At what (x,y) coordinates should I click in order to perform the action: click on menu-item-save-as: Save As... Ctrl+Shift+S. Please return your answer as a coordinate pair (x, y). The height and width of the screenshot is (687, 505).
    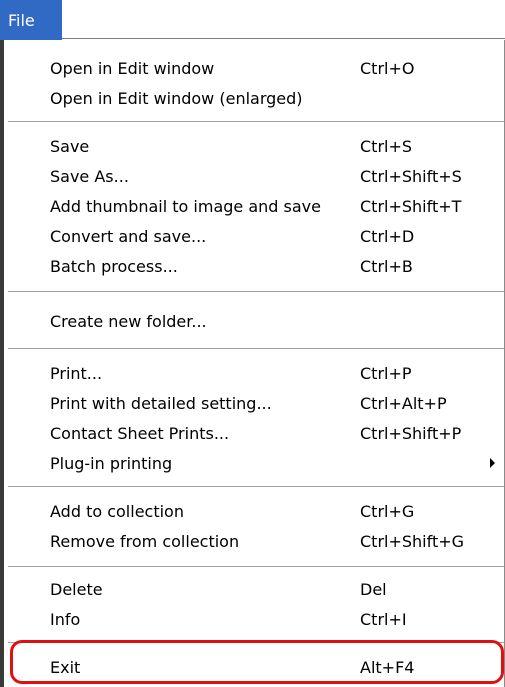
    Looking at the image, I should click on (254, 176).